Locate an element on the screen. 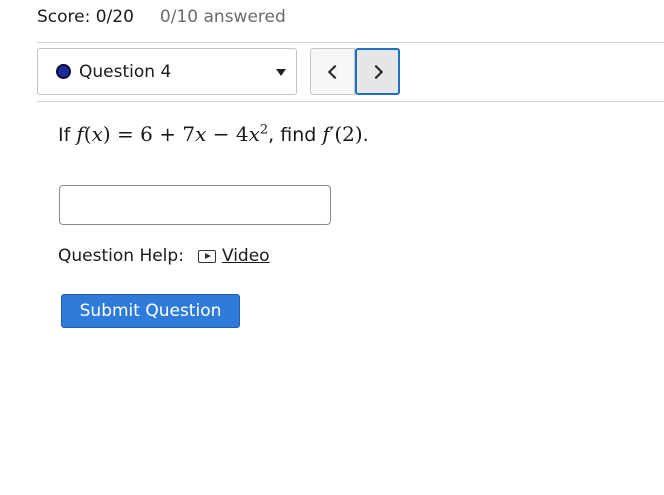 This screenshot has height=495, width=664. answer-input is located at coordinates (195, 205).